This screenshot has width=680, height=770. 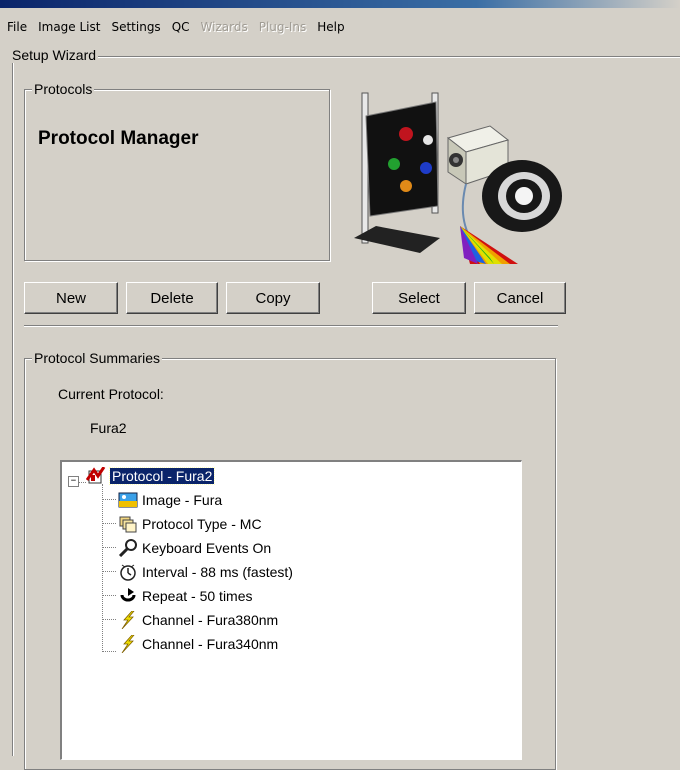 I want to click on tree-root-protocol: Protocol - Fura2, so click(x=151, y=476).